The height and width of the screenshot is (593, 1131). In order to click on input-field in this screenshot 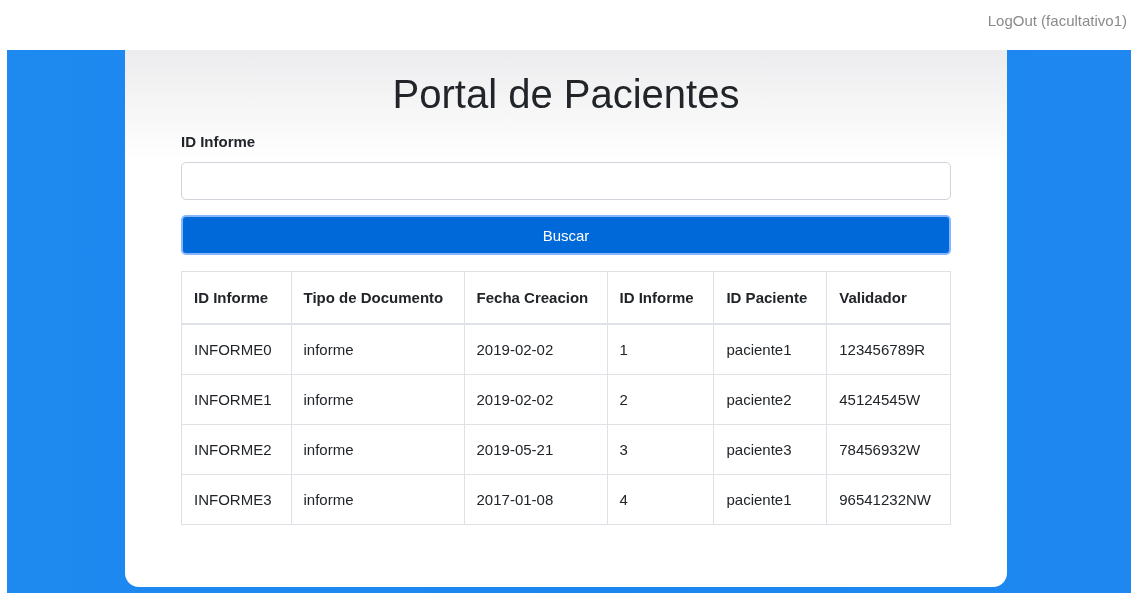, I will do `click(566, 181)`.